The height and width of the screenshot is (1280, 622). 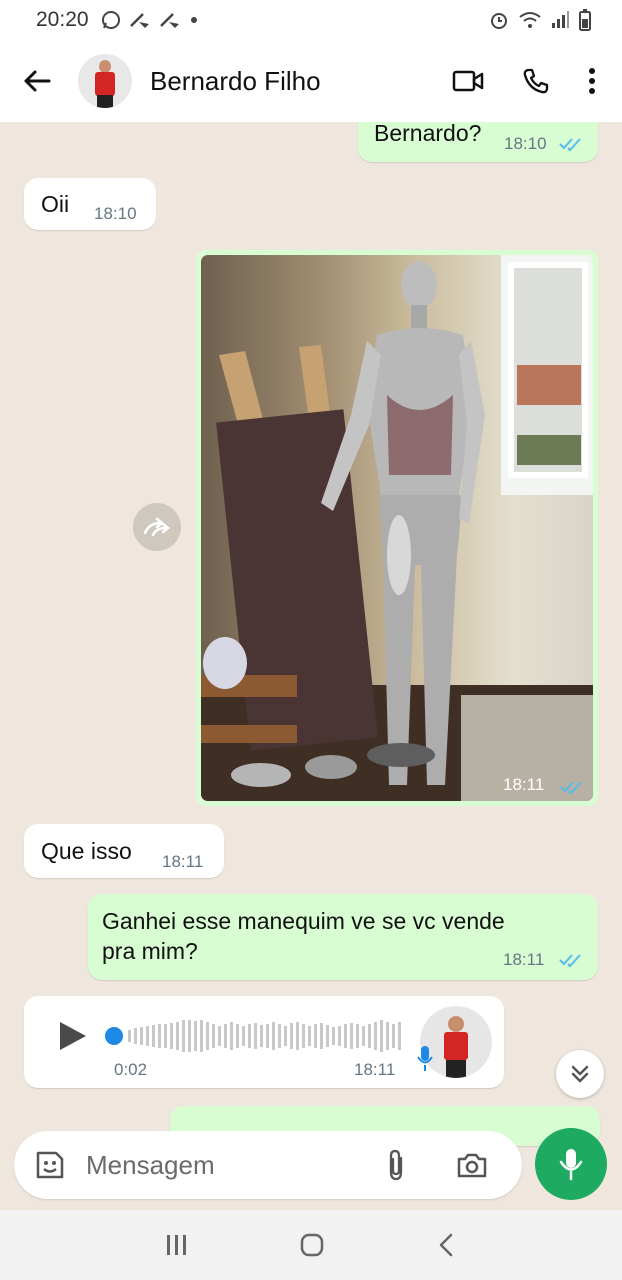 I want to click on whatsapp-icon, so click(x=110, y=20).